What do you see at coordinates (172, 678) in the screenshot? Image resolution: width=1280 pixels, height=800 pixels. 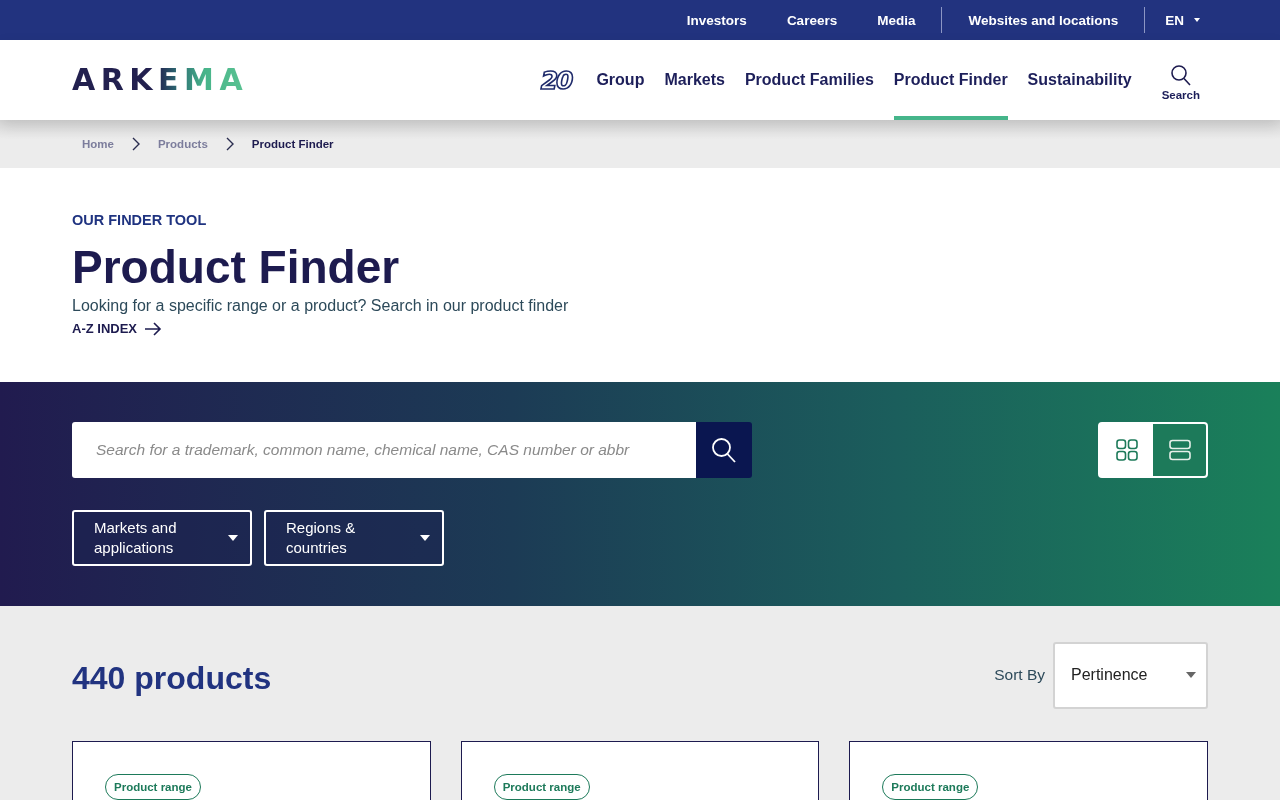 I see `results-count: 440 products` at bounding box center [172, 678].